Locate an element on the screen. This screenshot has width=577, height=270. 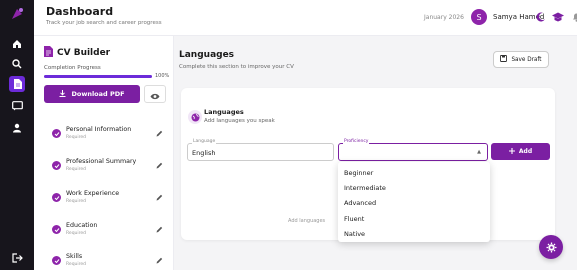
language-field-label: Language is located at coordinates (204, 141).